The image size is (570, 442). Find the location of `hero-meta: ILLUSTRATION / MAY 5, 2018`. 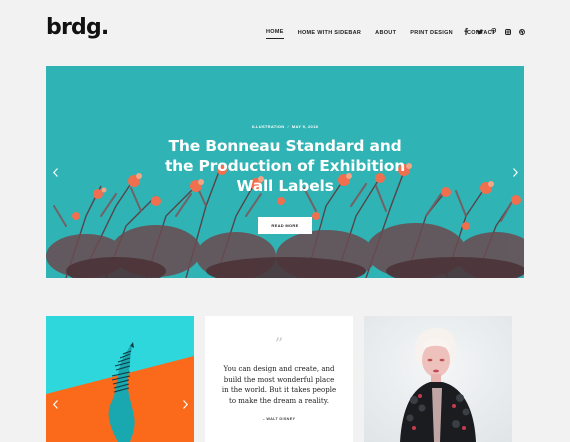

hero-meta: ILLUSTRATION / MAY 5, 2018 is located at coordinates (285, 126).